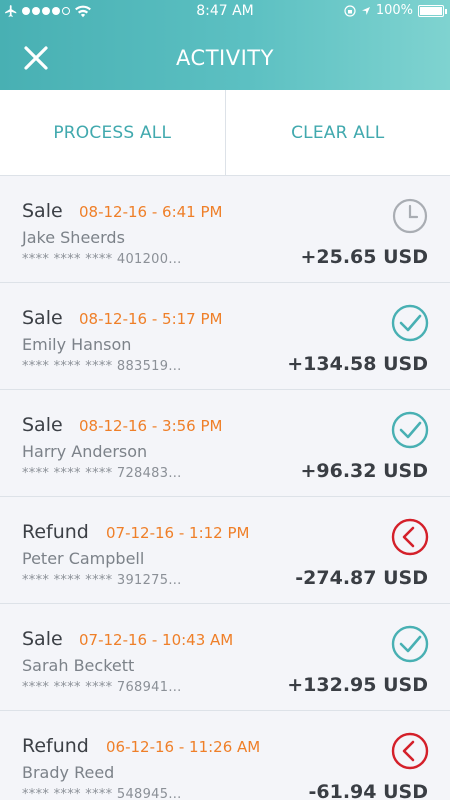  I want to click on app-header: 8:47 AM 100% ACTIVITY, so click(225, 45).